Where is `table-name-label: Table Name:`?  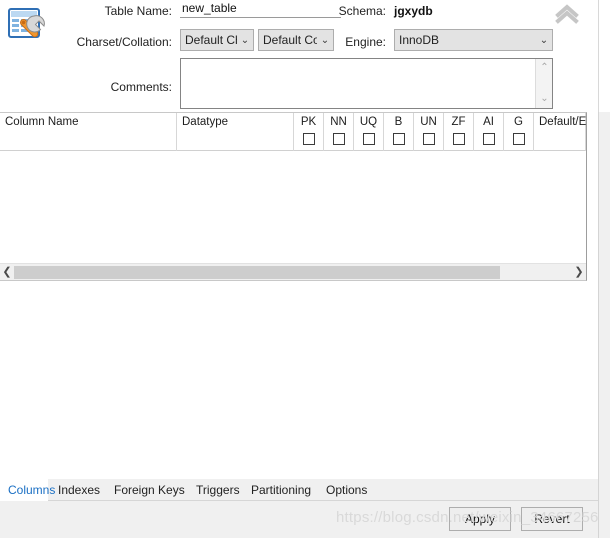
table-name-label: Table Name: is located at coordinates (138, 11).